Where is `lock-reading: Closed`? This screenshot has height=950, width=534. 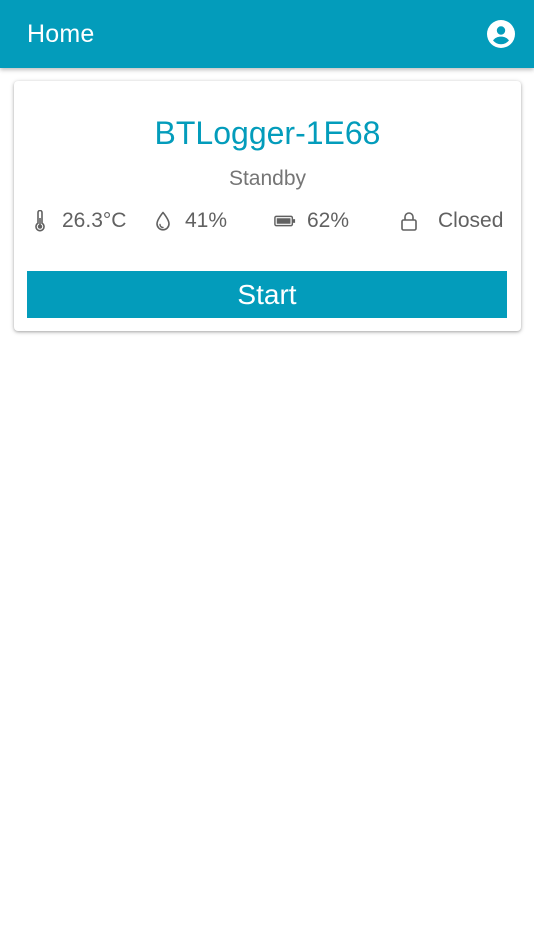 lock-reading: Closed is located at coordinates (450, 221).